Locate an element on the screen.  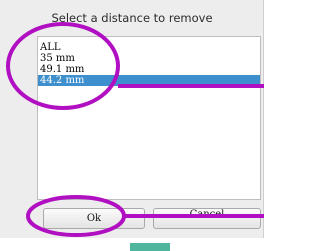
list-item-44-2mm: 44.2 mm is located at coordinates (149, 80).